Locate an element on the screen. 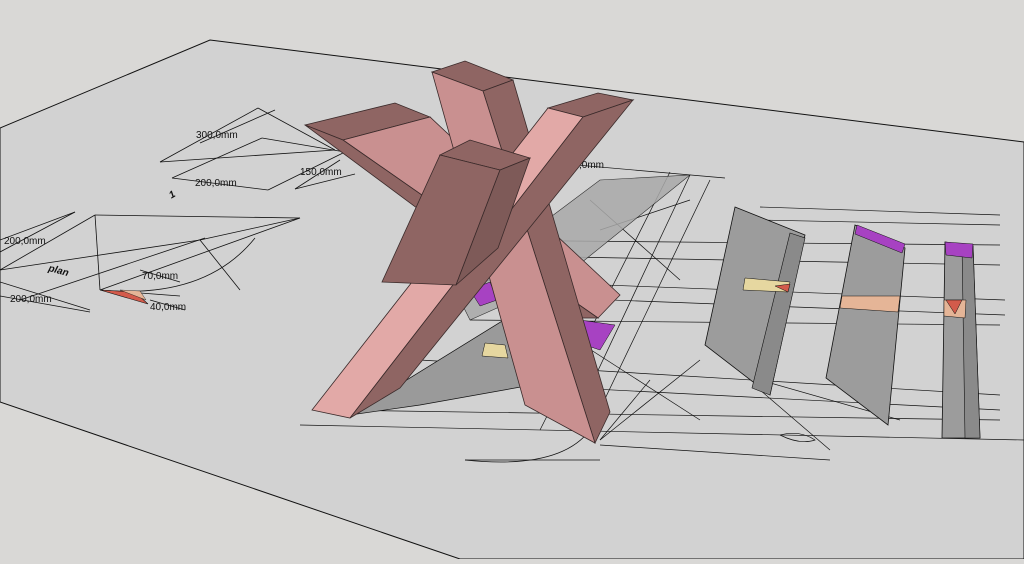 This screenshot has width=1024, height=564. dim-40: 40,0mm is located at coordinates (168, 307).